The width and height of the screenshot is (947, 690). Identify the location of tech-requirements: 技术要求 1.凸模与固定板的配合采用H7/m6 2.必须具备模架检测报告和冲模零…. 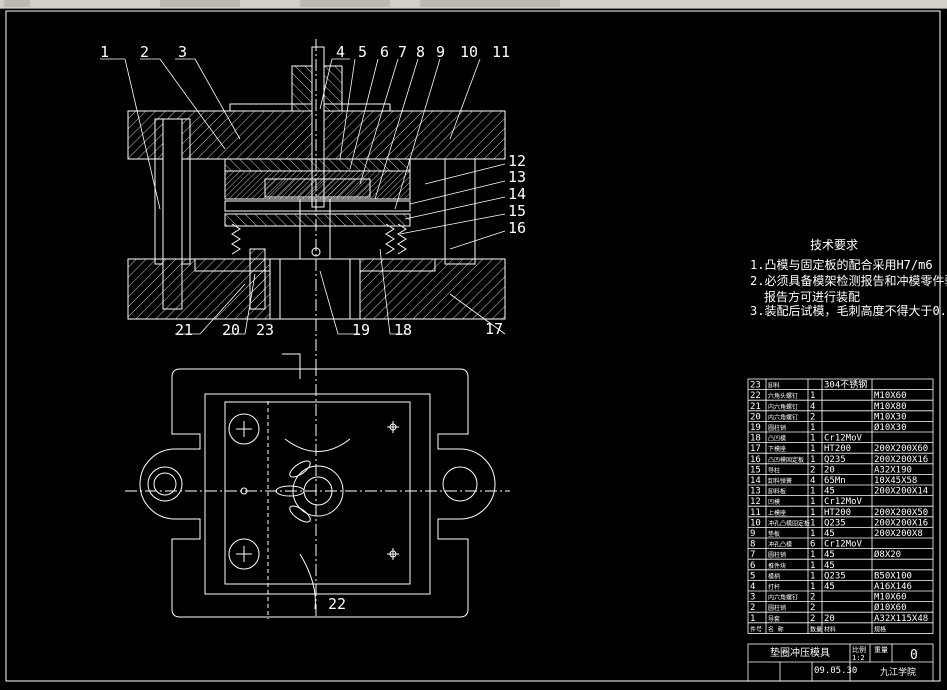
(848, 278).